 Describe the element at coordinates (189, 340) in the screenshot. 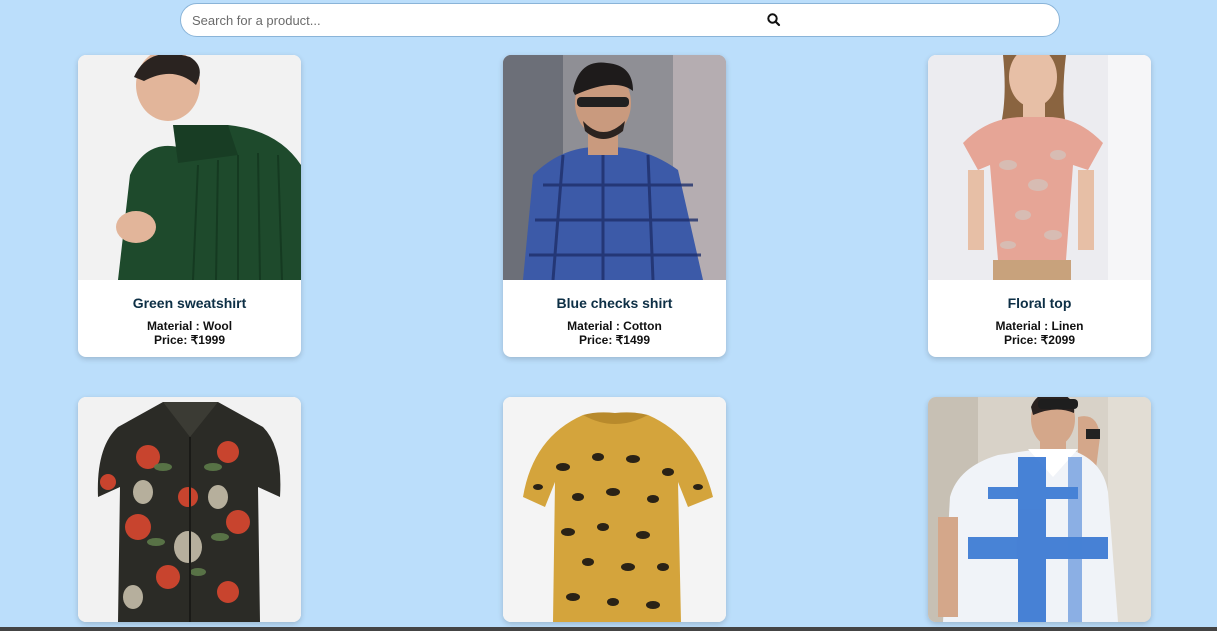

I see `product-price: Price: ₹1999` at that location.